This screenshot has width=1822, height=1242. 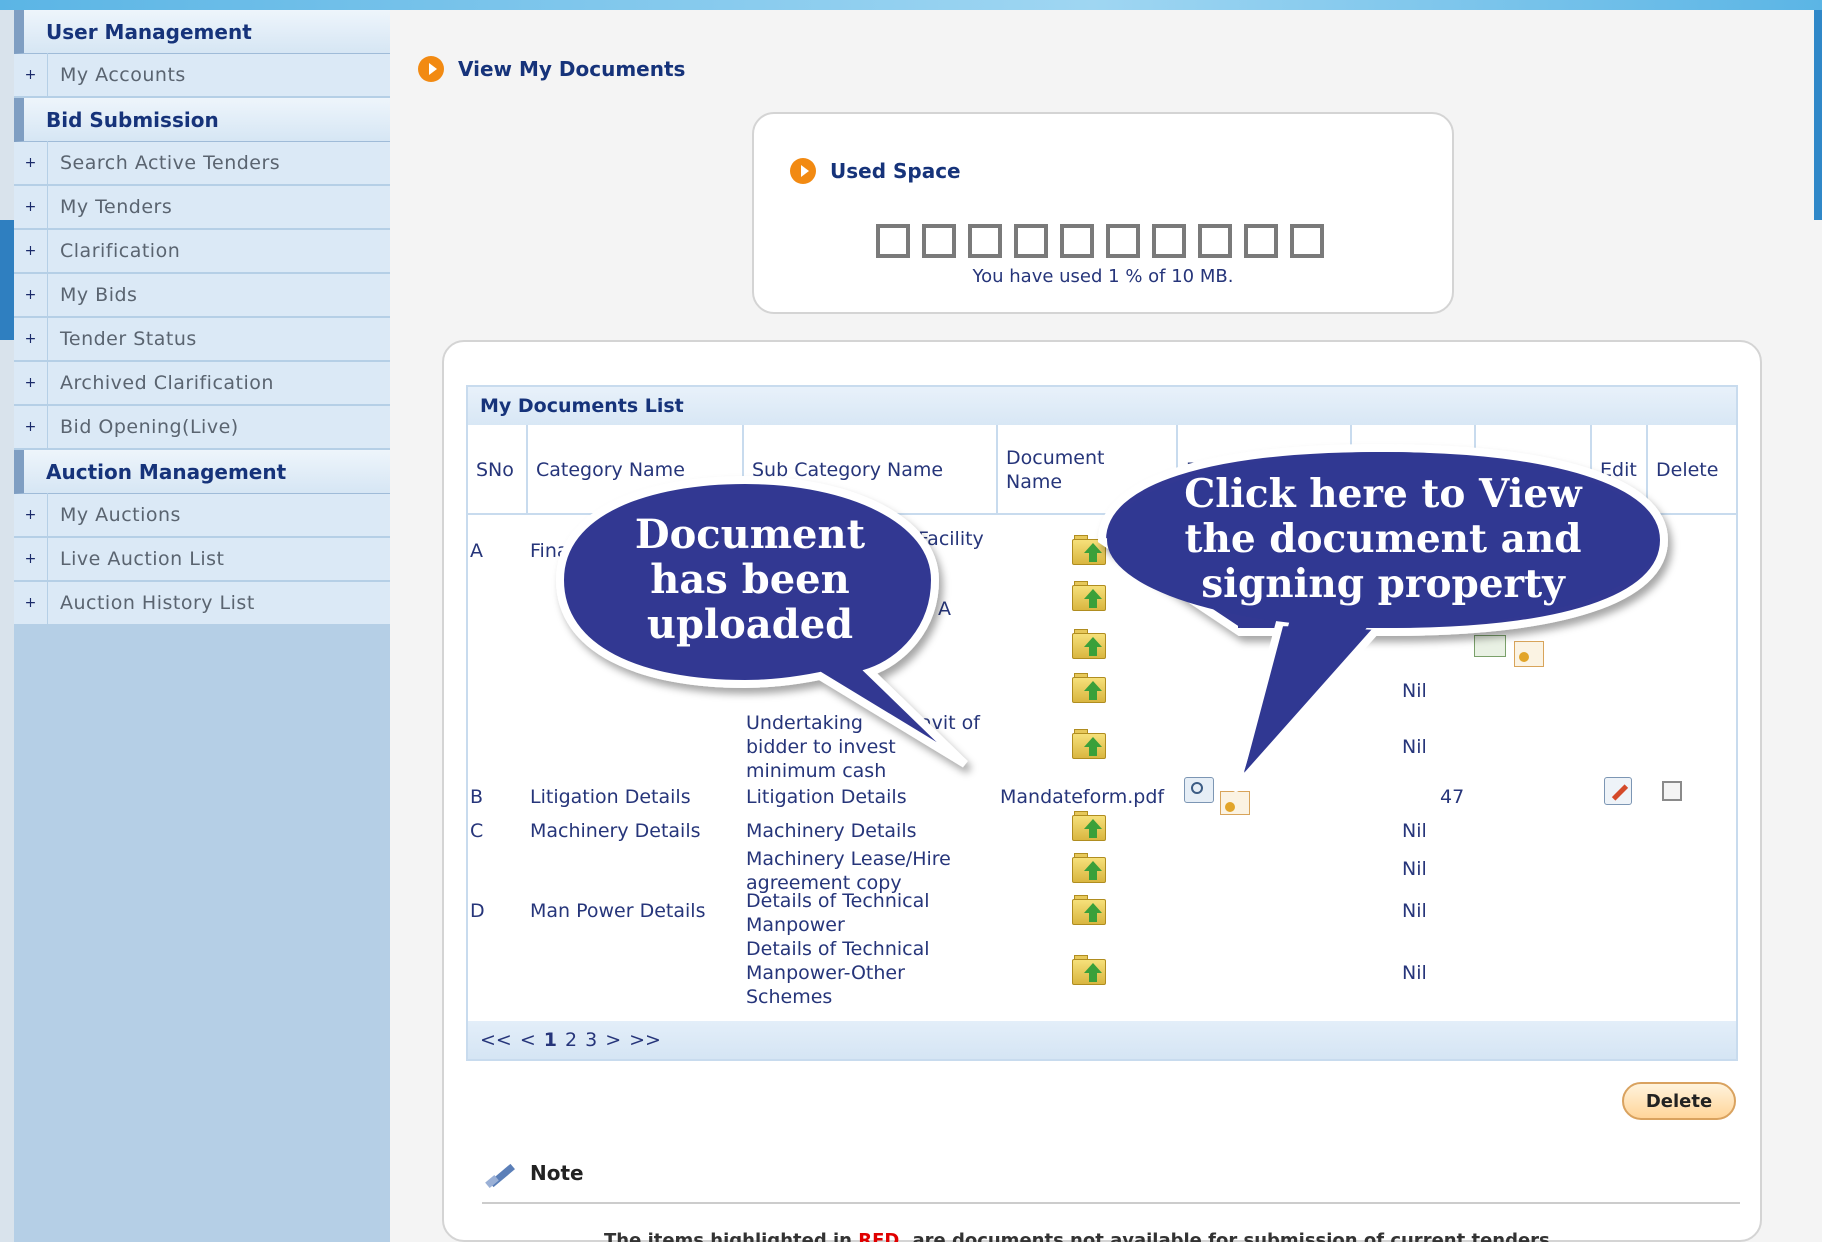 What do you see at coordinates (550, 1040) in the screenshot?
I see `pager-page-1: 1` at bounding box center [550, 1040].